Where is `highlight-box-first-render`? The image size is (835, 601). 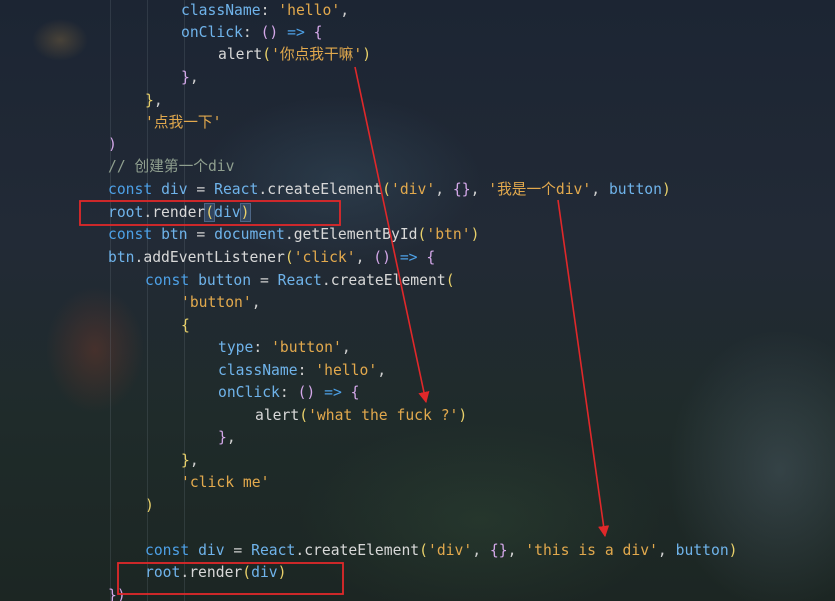 highlight-box-first-render is located at coordinates (210, 213).